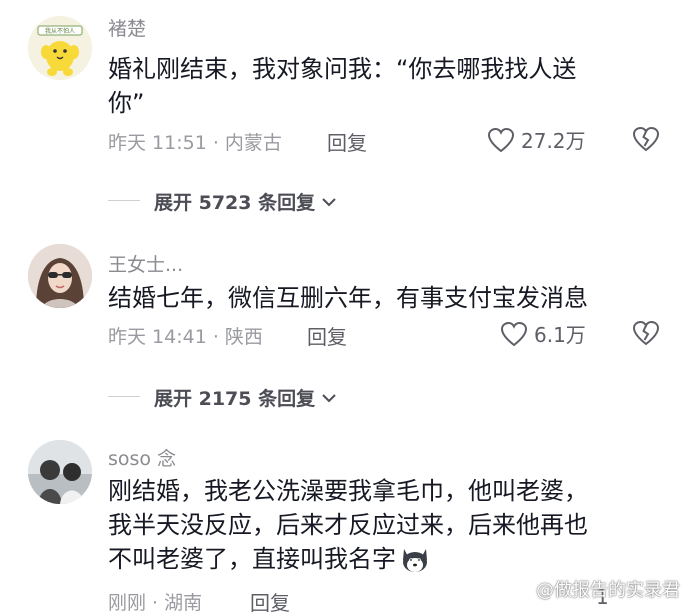 Image resolution: width=690 pixels, height=616 pixels. Describe the element at coordinates (235, 203) in the screenshot. I see `expand-replies-label: 展开 5723 条回复` at that location.